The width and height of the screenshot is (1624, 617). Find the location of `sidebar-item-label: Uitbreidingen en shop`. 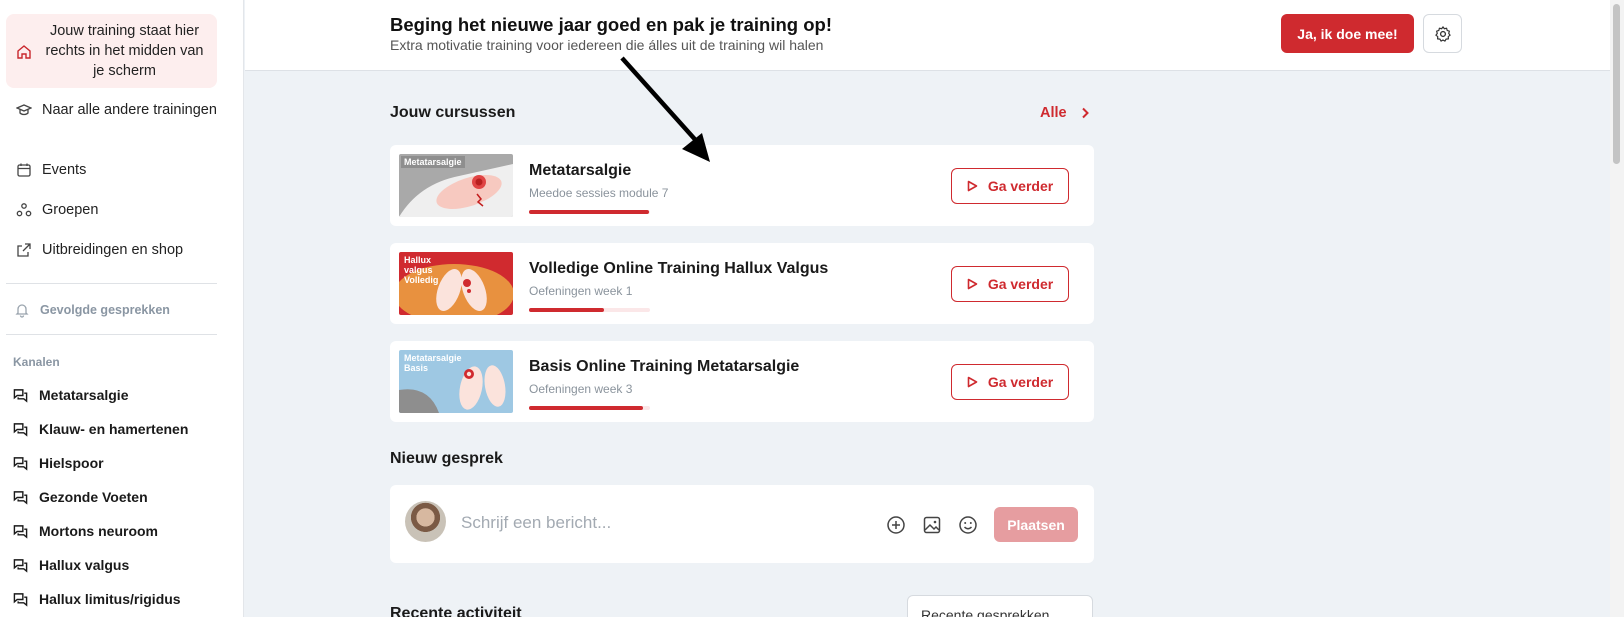

sidebar-item-label: Uitbreidingen en shop is located at coordinates (113, 250).